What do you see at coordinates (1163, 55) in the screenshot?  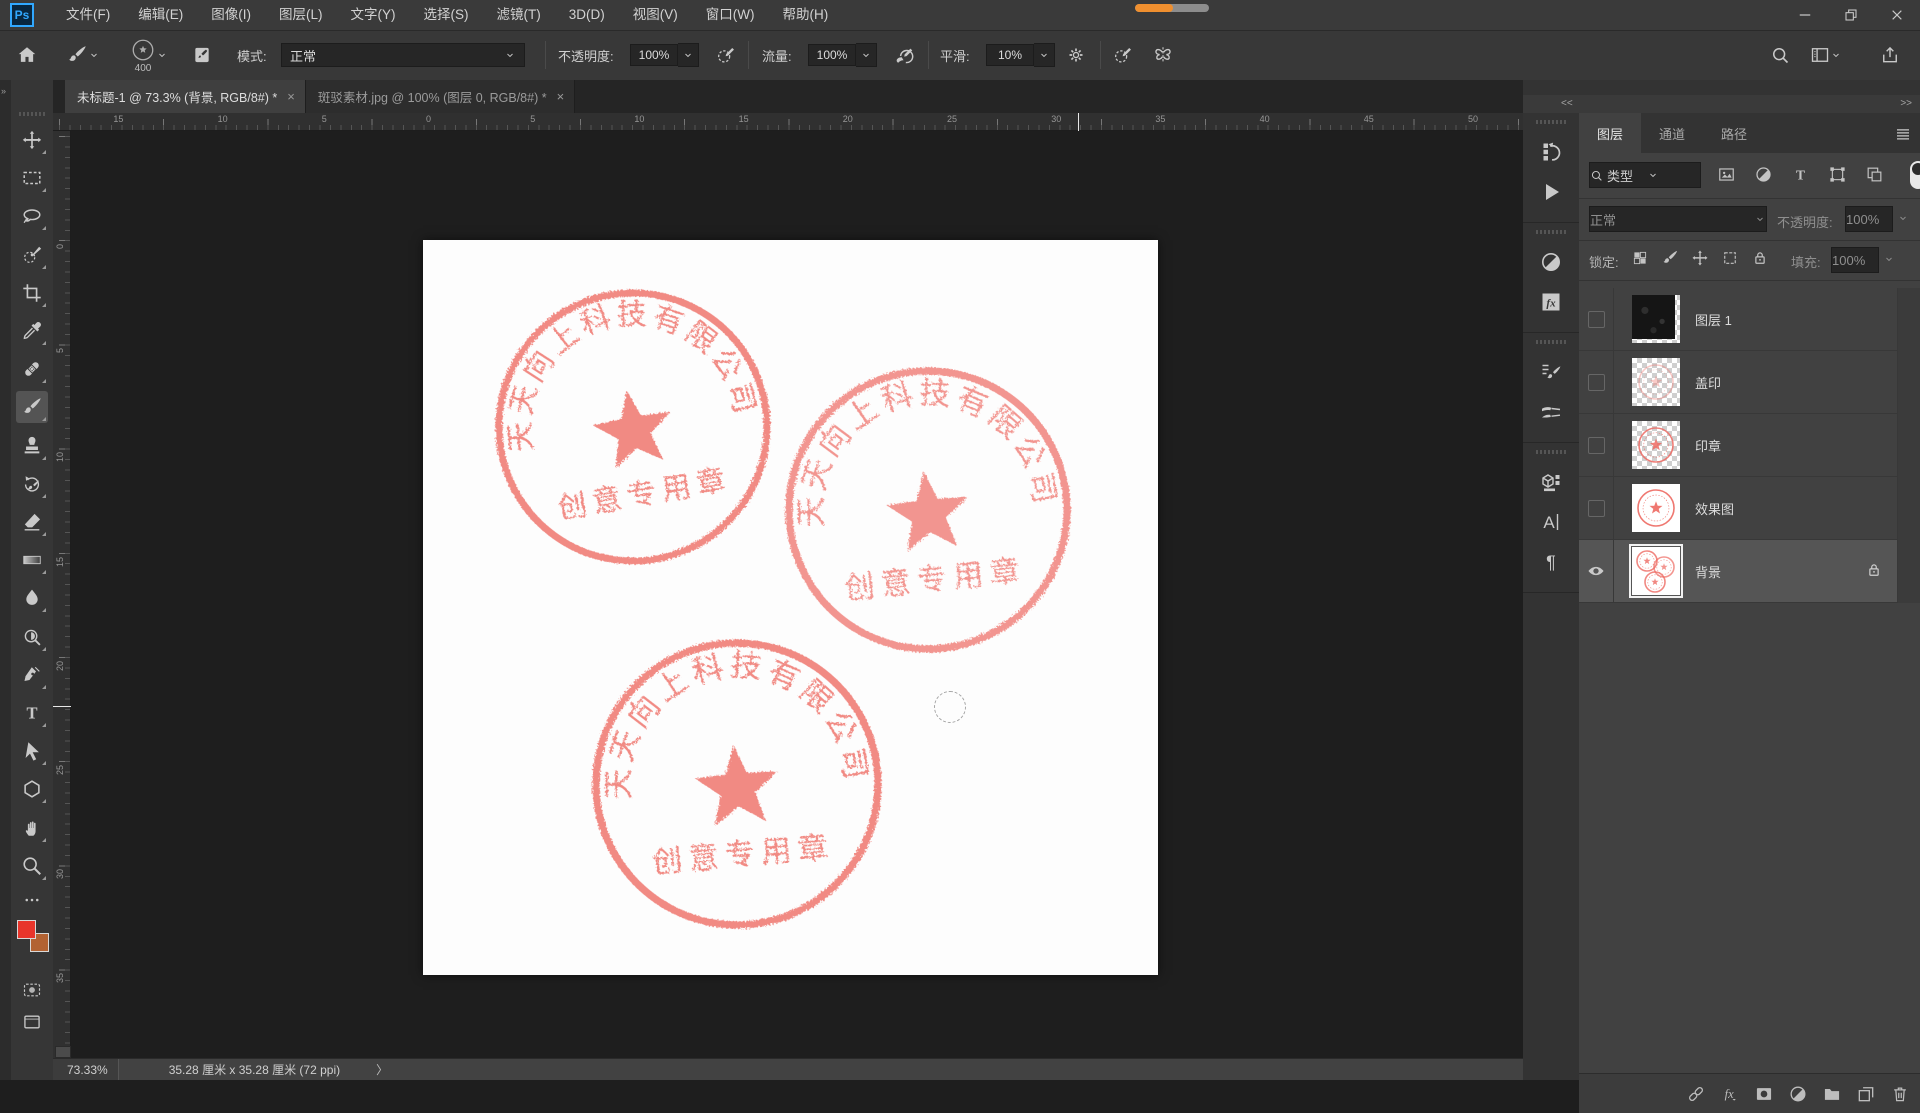 I see `symmetry-button` at bounding box center [1163, 55].